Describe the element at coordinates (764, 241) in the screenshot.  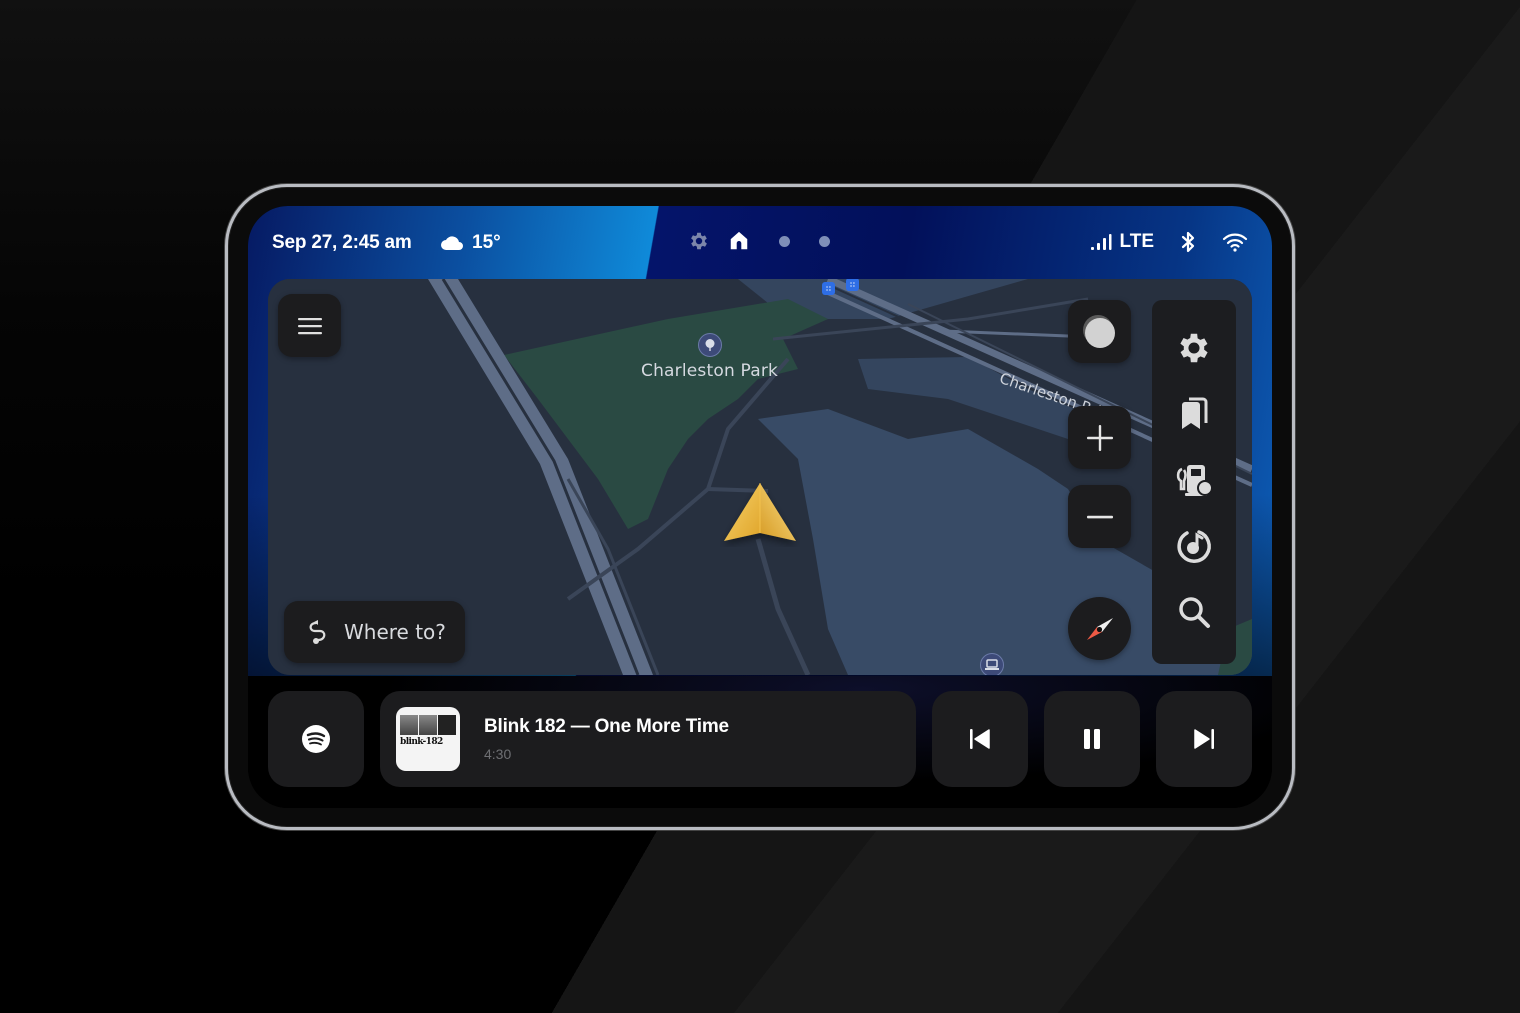
I see `page-indicator` at that location.